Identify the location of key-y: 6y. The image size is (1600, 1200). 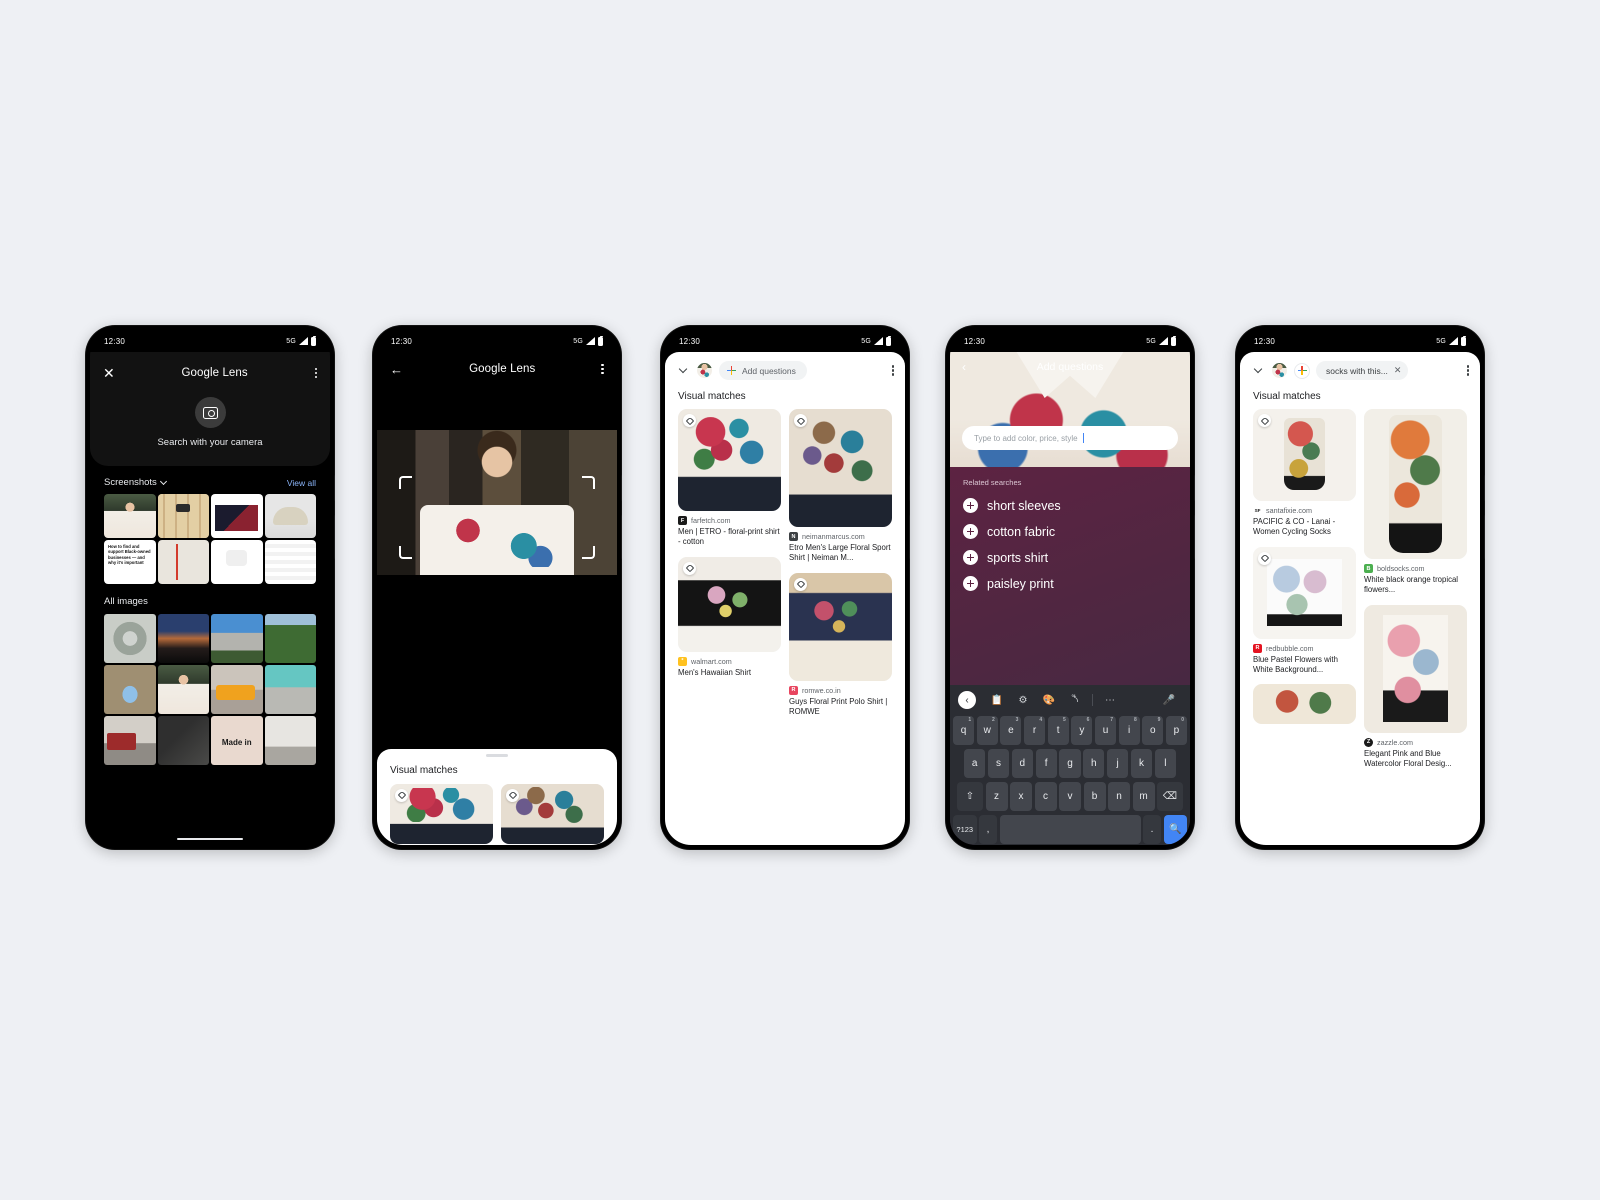
(1082, 730).